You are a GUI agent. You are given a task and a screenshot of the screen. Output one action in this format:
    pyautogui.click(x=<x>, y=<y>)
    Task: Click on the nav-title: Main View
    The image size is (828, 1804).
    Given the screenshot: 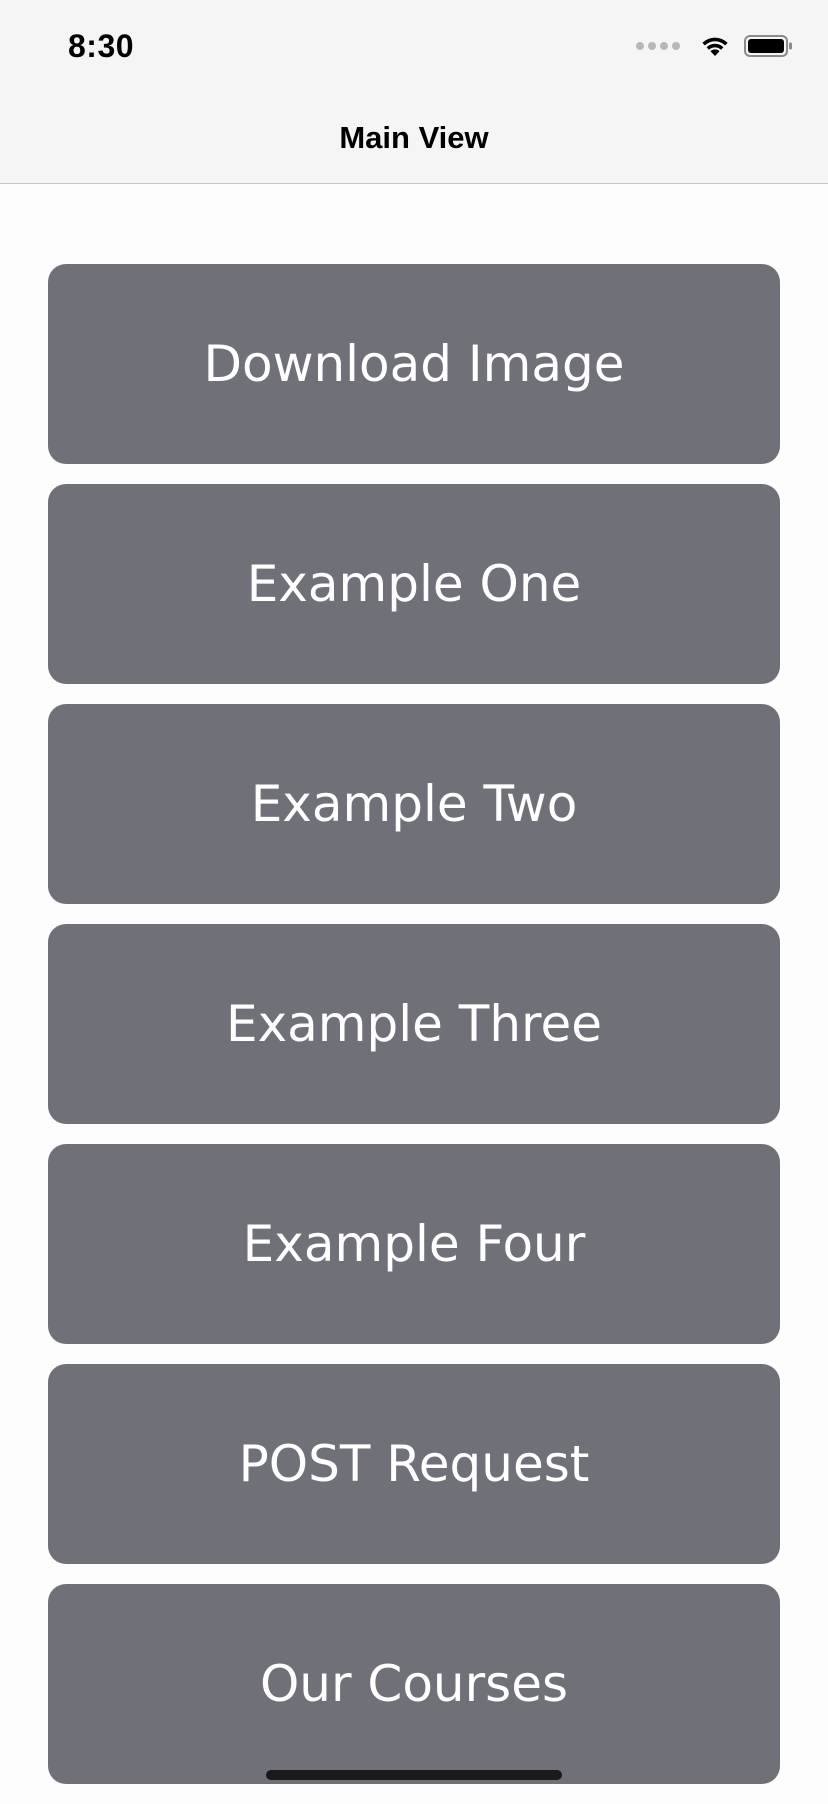 What is the action you would take?
    pyautogui.click(x=414, y=137)
    